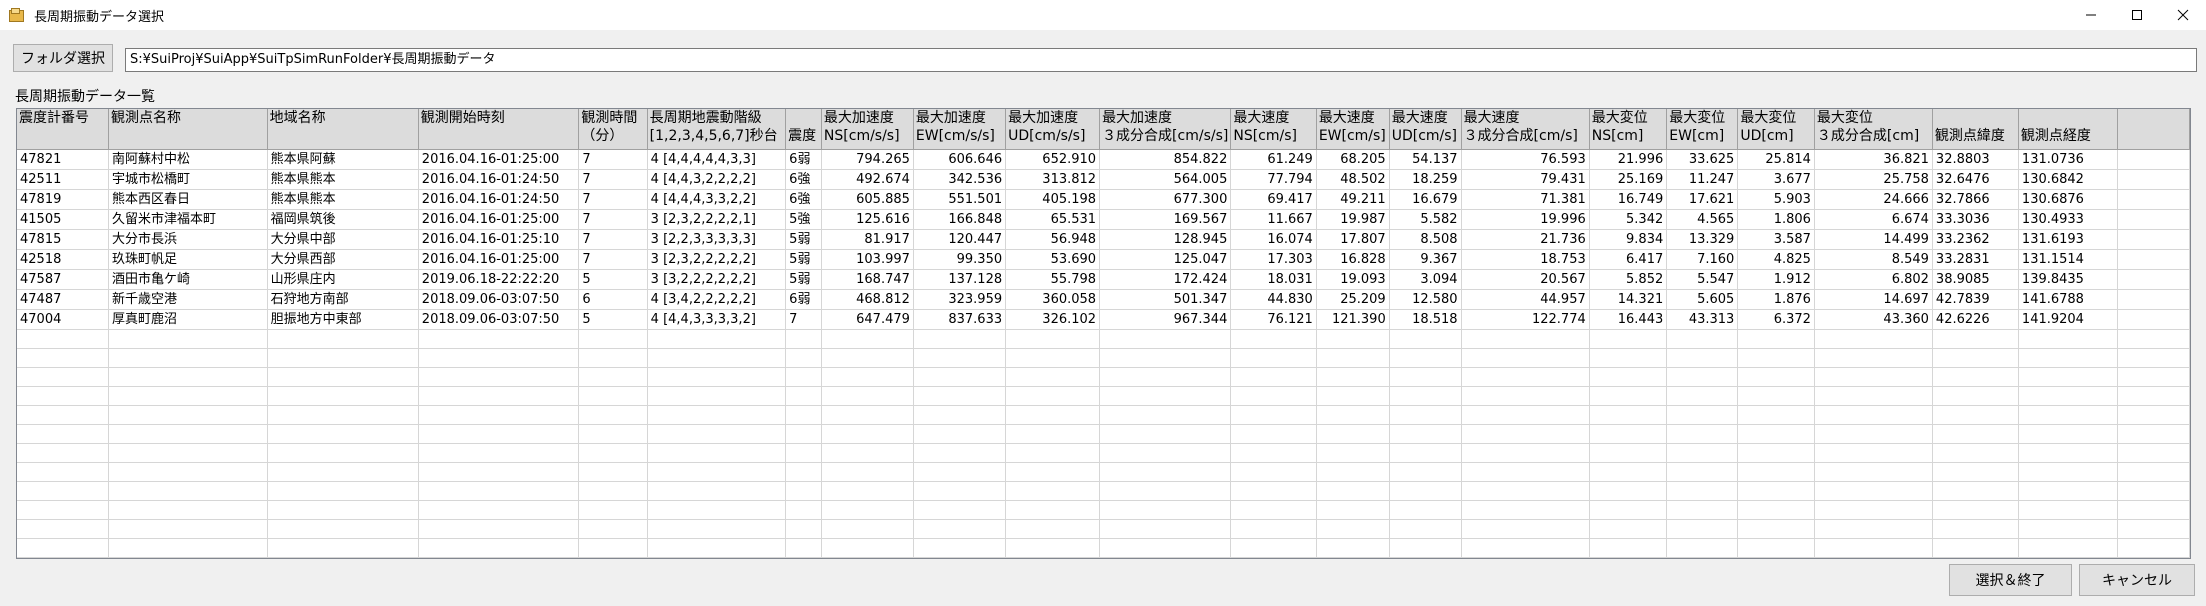 The width and height of the screenshot is (2206, 606). What do you see at coordinates (613, 279) in the screenshot?
I see `table-cell: 5` at bounding box center [613, 279].